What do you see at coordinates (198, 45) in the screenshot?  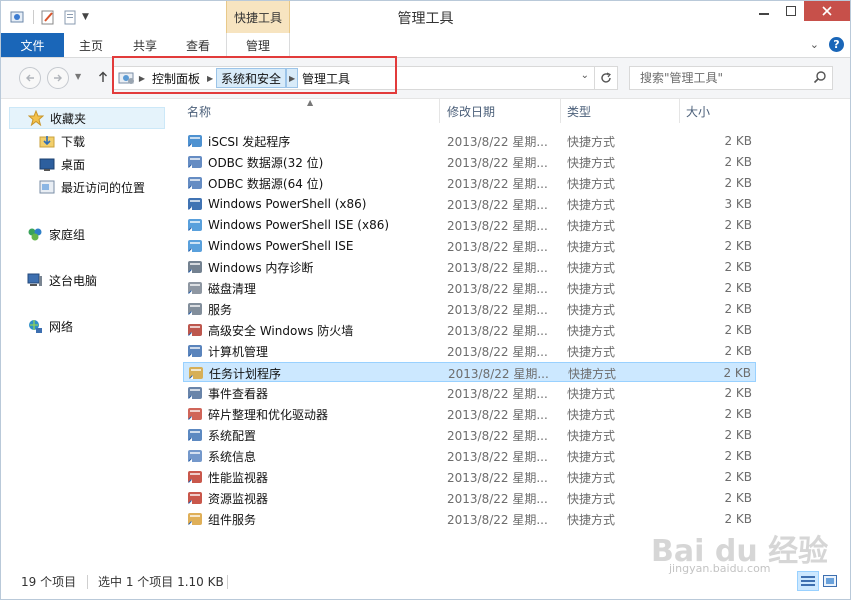 I see `tab-view: 查看` at bounding box center [198, 45].